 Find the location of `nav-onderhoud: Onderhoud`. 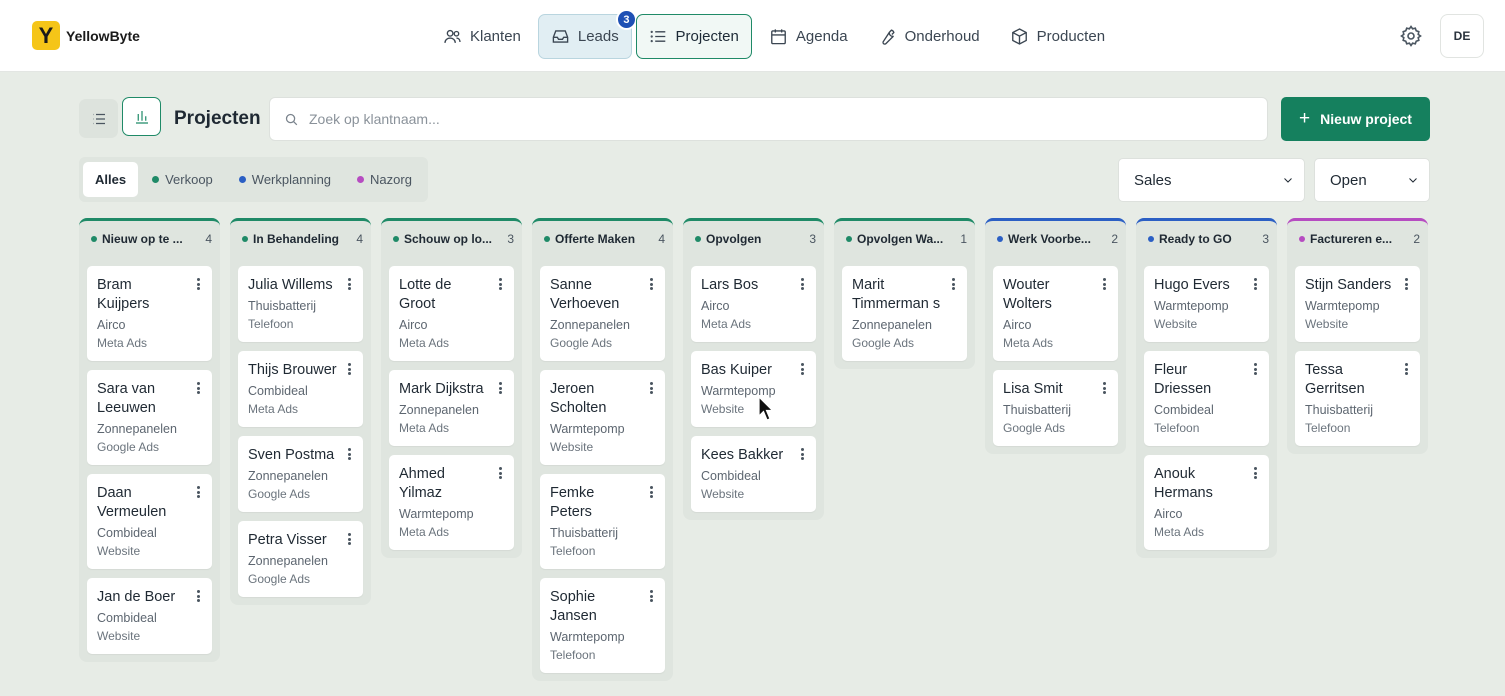

nav-onderhoud: Onderhoud is located at coordinates (929, 36).